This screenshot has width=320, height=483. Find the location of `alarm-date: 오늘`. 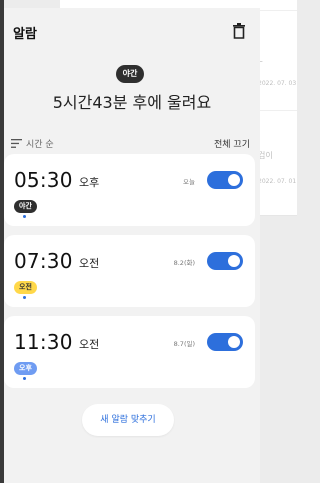

alarm-date: 오늘 is located at coordinates (189, 182).